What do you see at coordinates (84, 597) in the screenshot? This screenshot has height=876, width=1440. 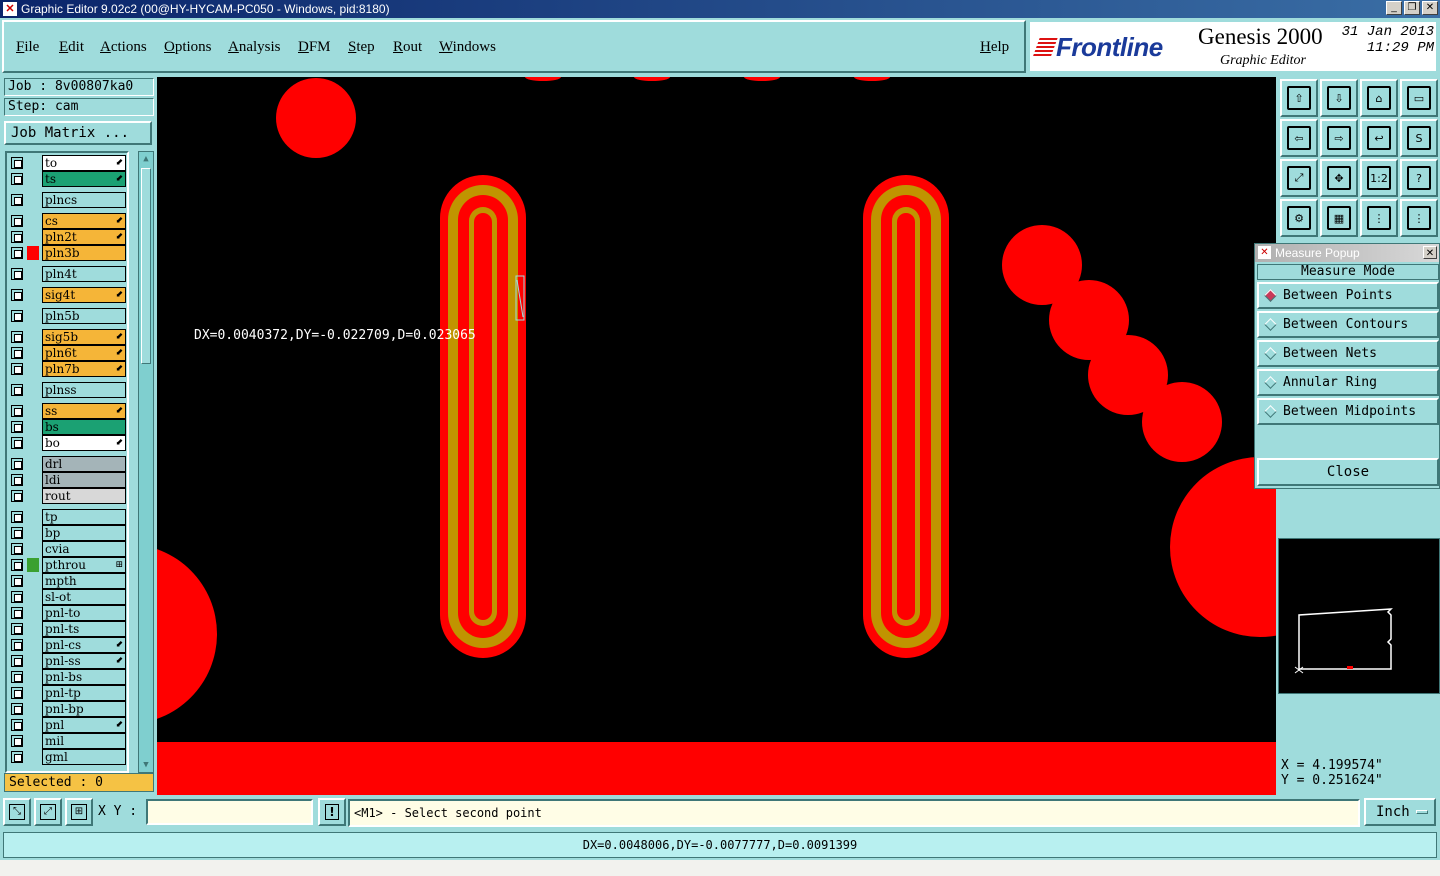 I see `layer-name: sl-ot` at bounding box center [84, 597].